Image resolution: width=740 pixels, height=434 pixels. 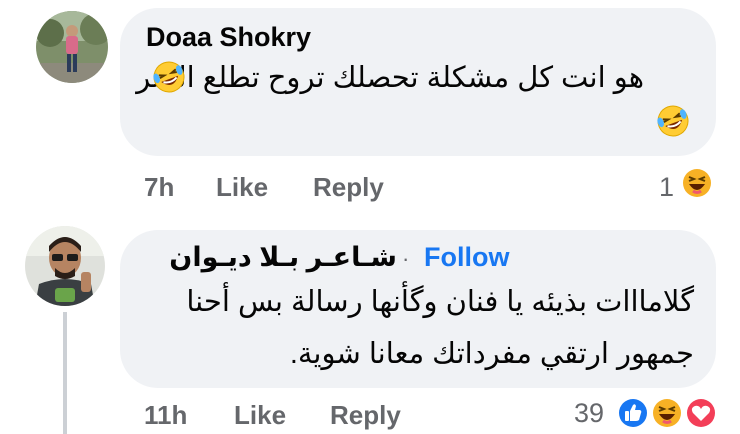 I want to click on comment-text-line: هو انت كل مشكلة تحصلك تروح تطلع النمر, so click(x=390, y=78).